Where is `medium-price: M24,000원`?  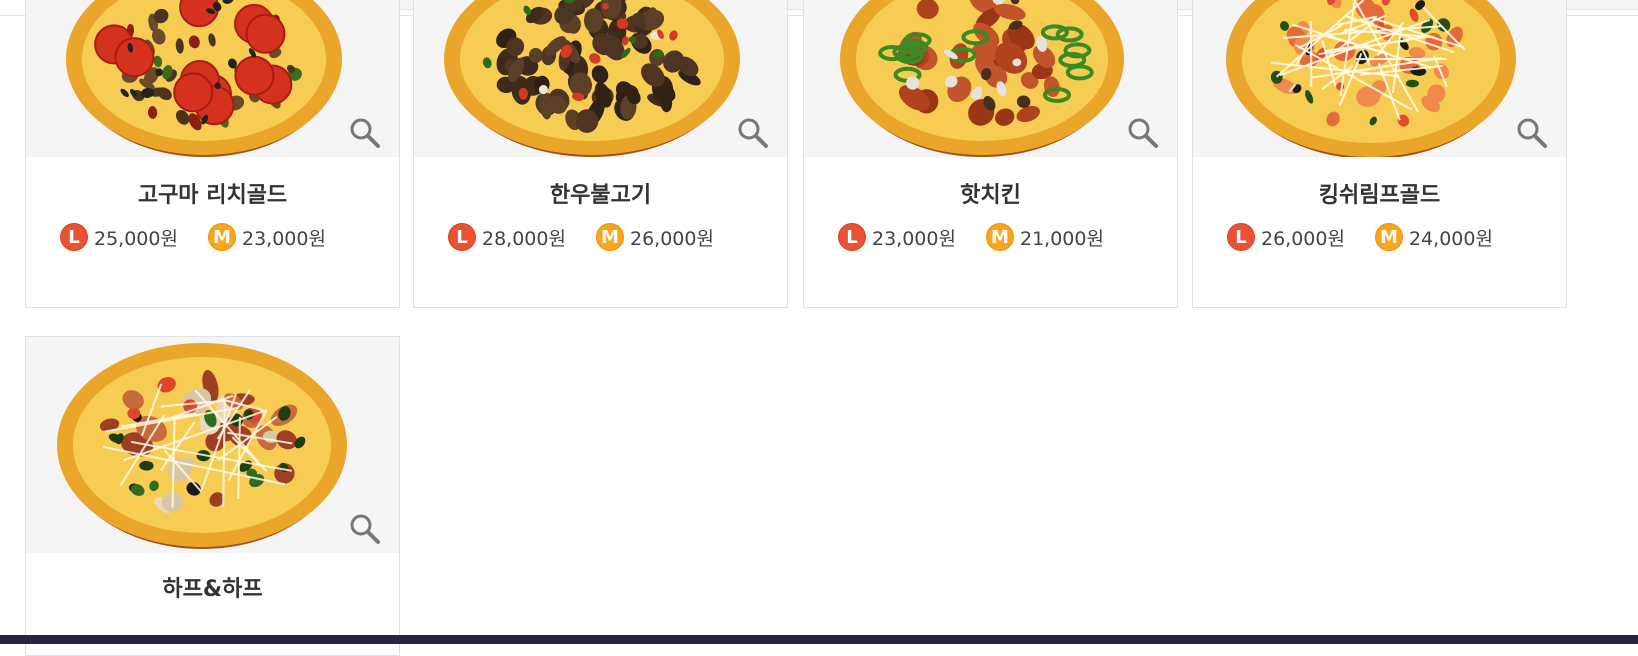
medium-price: M24,000원 is located at coordinates (1434, 237).